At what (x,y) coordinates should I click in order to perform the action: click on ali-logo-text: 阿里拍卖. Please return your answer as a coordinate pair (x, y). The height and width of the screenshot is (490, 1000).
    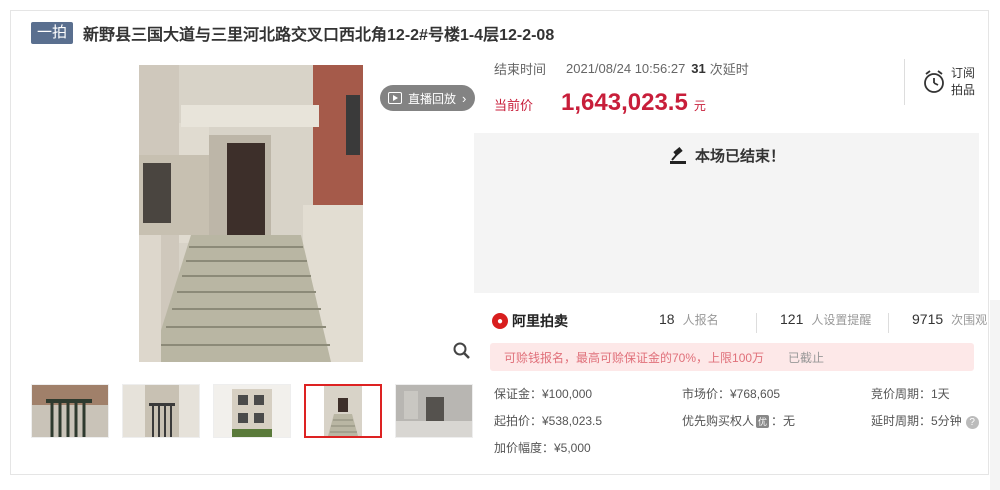
    Looking at the image, I should click on (540, 321).